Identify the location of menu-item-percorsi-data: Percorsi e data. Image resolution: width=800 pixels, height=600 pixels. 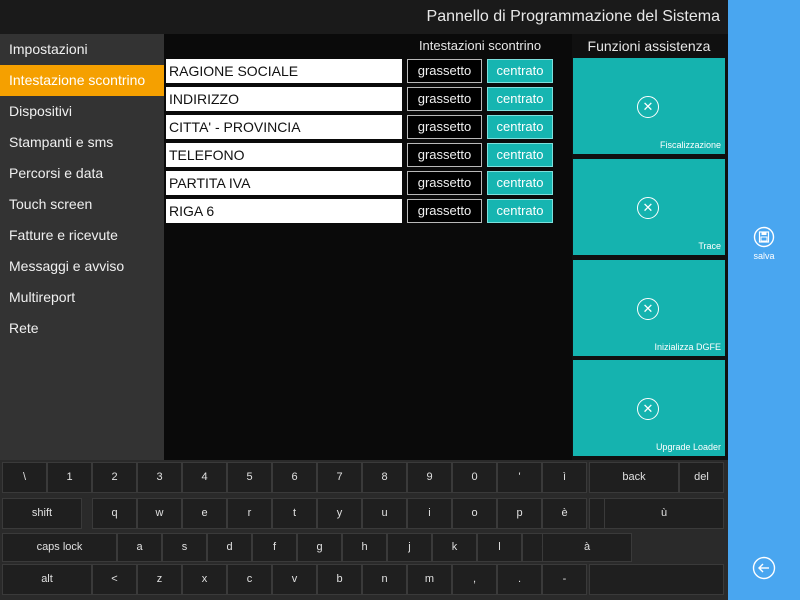
(82, 173).